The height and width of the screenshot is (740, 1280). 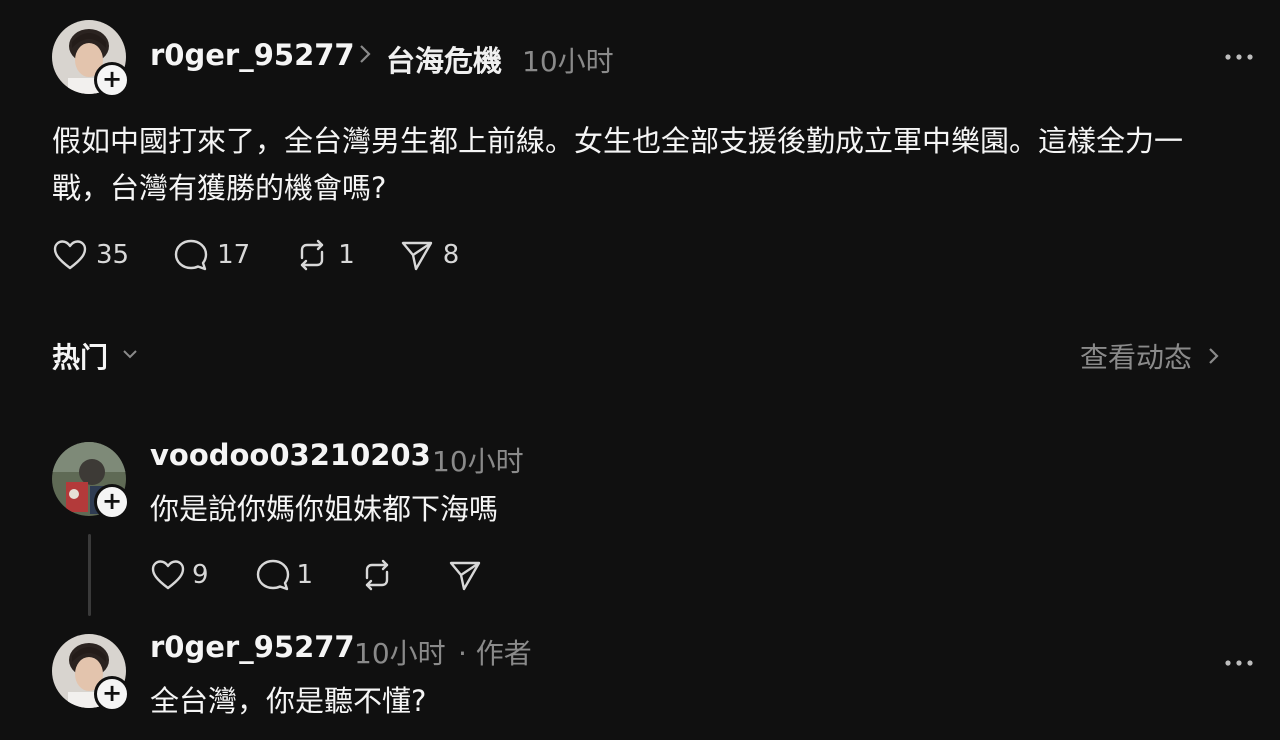 What do you see at coordinates (288, 701) in the screenshot?
I see `reply-body: 全台灣，你是聽不懂?` at bounding box center [288, 701].